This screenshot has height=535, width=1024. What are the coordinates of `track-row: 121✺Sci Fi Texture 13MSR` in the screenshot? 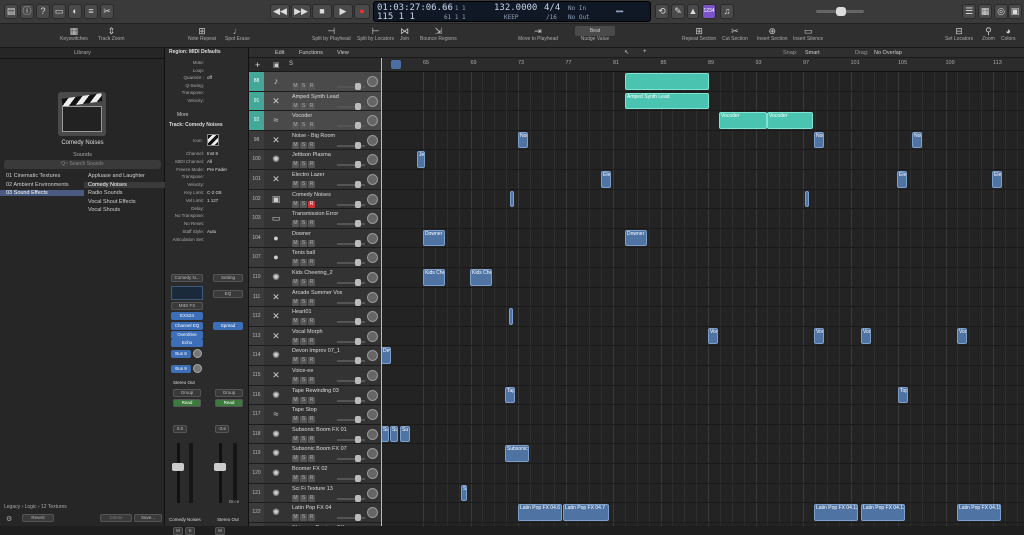 It's located at (315, 494).